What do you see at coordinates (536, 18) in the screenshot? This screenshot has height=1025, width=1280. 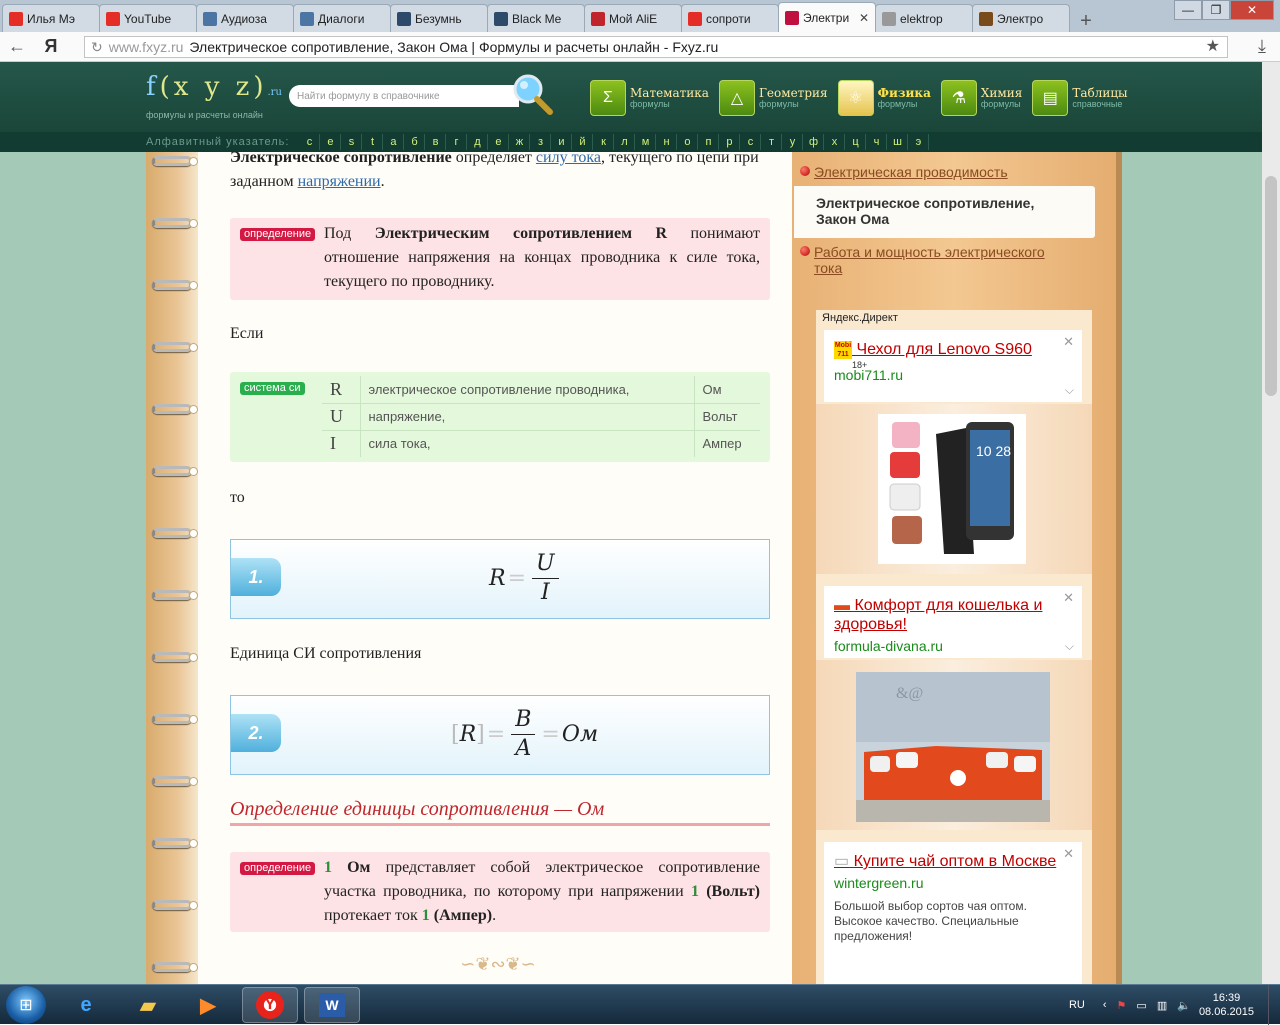 I see `browser-tab: Black Me` at bounding box center [536, 18].